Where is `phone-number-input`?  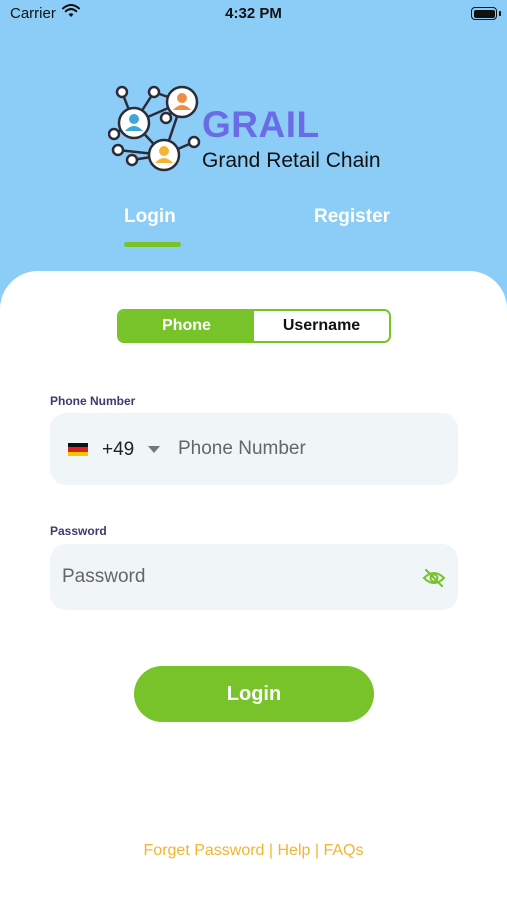
phone-number-input is located at coordinates (308, 449).